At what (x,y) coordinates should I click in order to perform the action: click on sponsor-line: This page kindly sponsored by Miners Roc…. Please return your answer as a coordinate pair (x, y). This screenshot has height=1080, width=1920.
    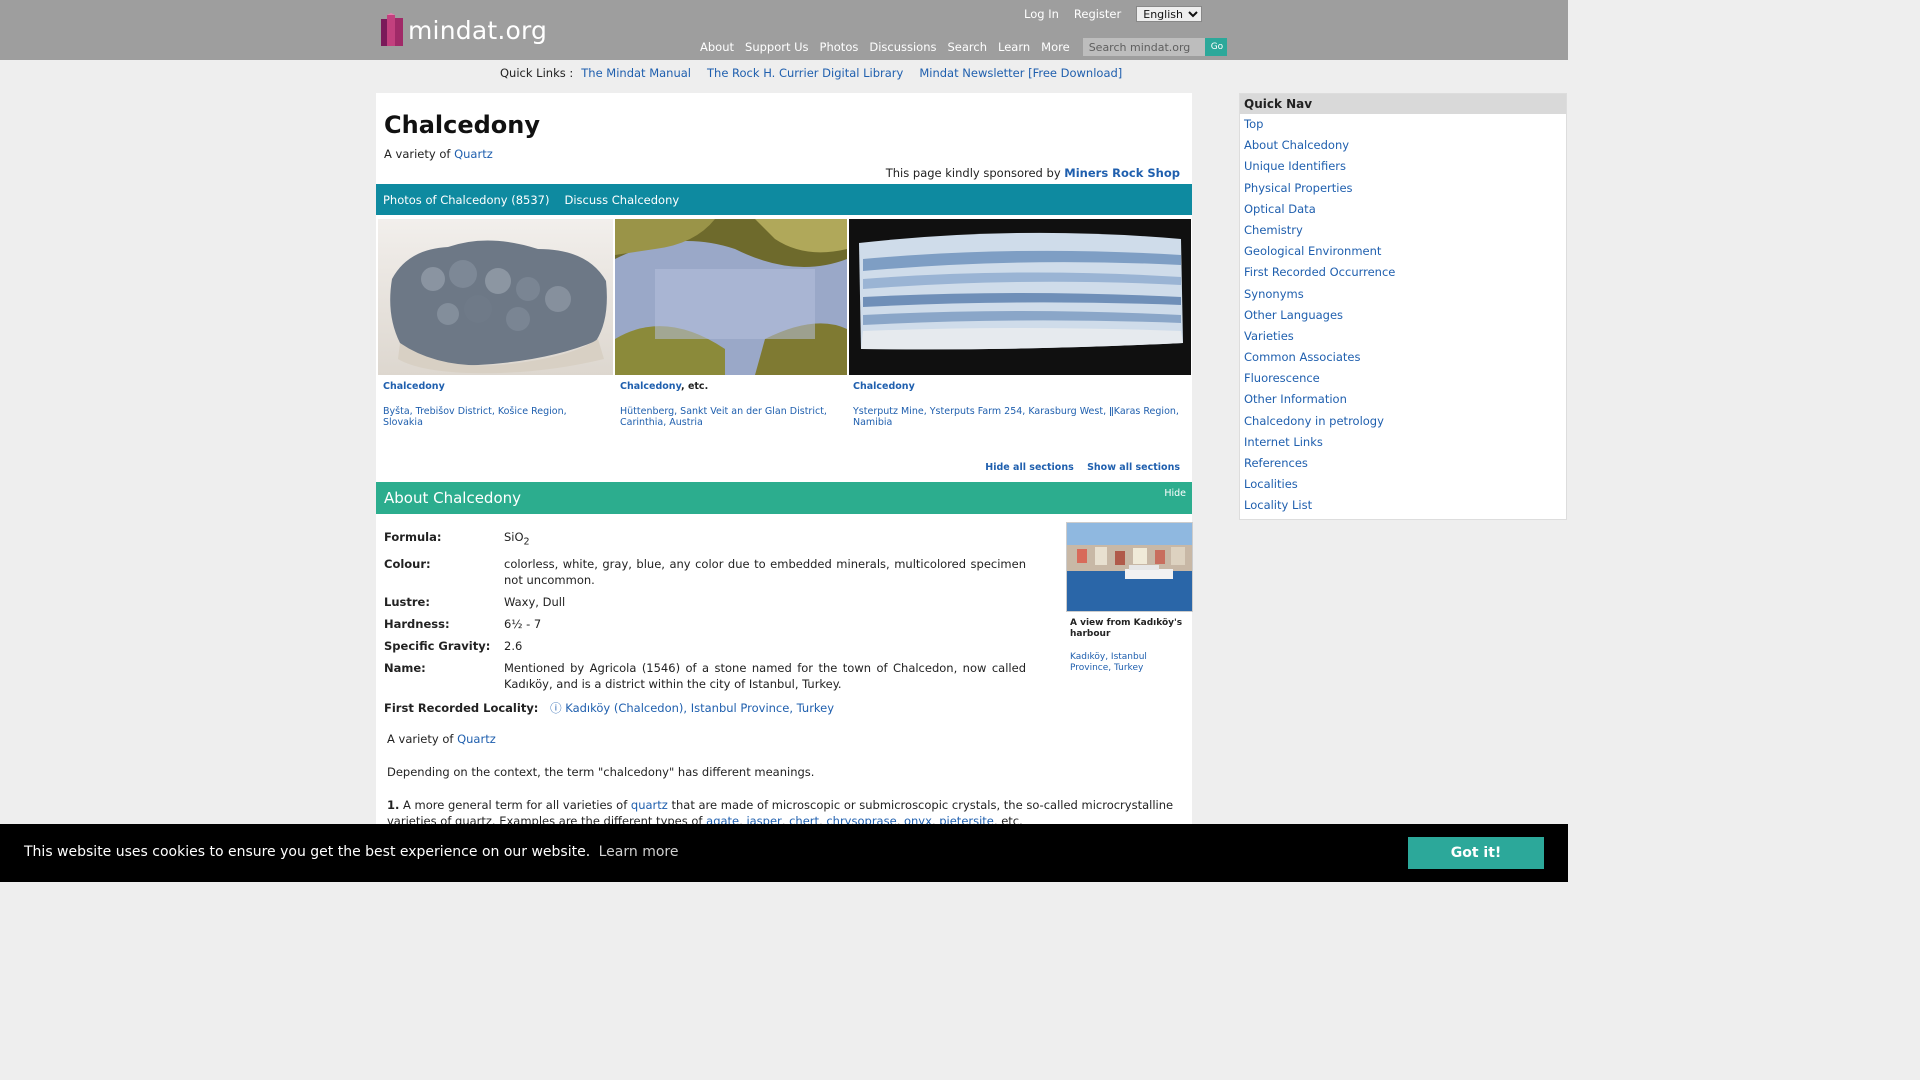
    Looking at the image, I should click on (1033, 173).